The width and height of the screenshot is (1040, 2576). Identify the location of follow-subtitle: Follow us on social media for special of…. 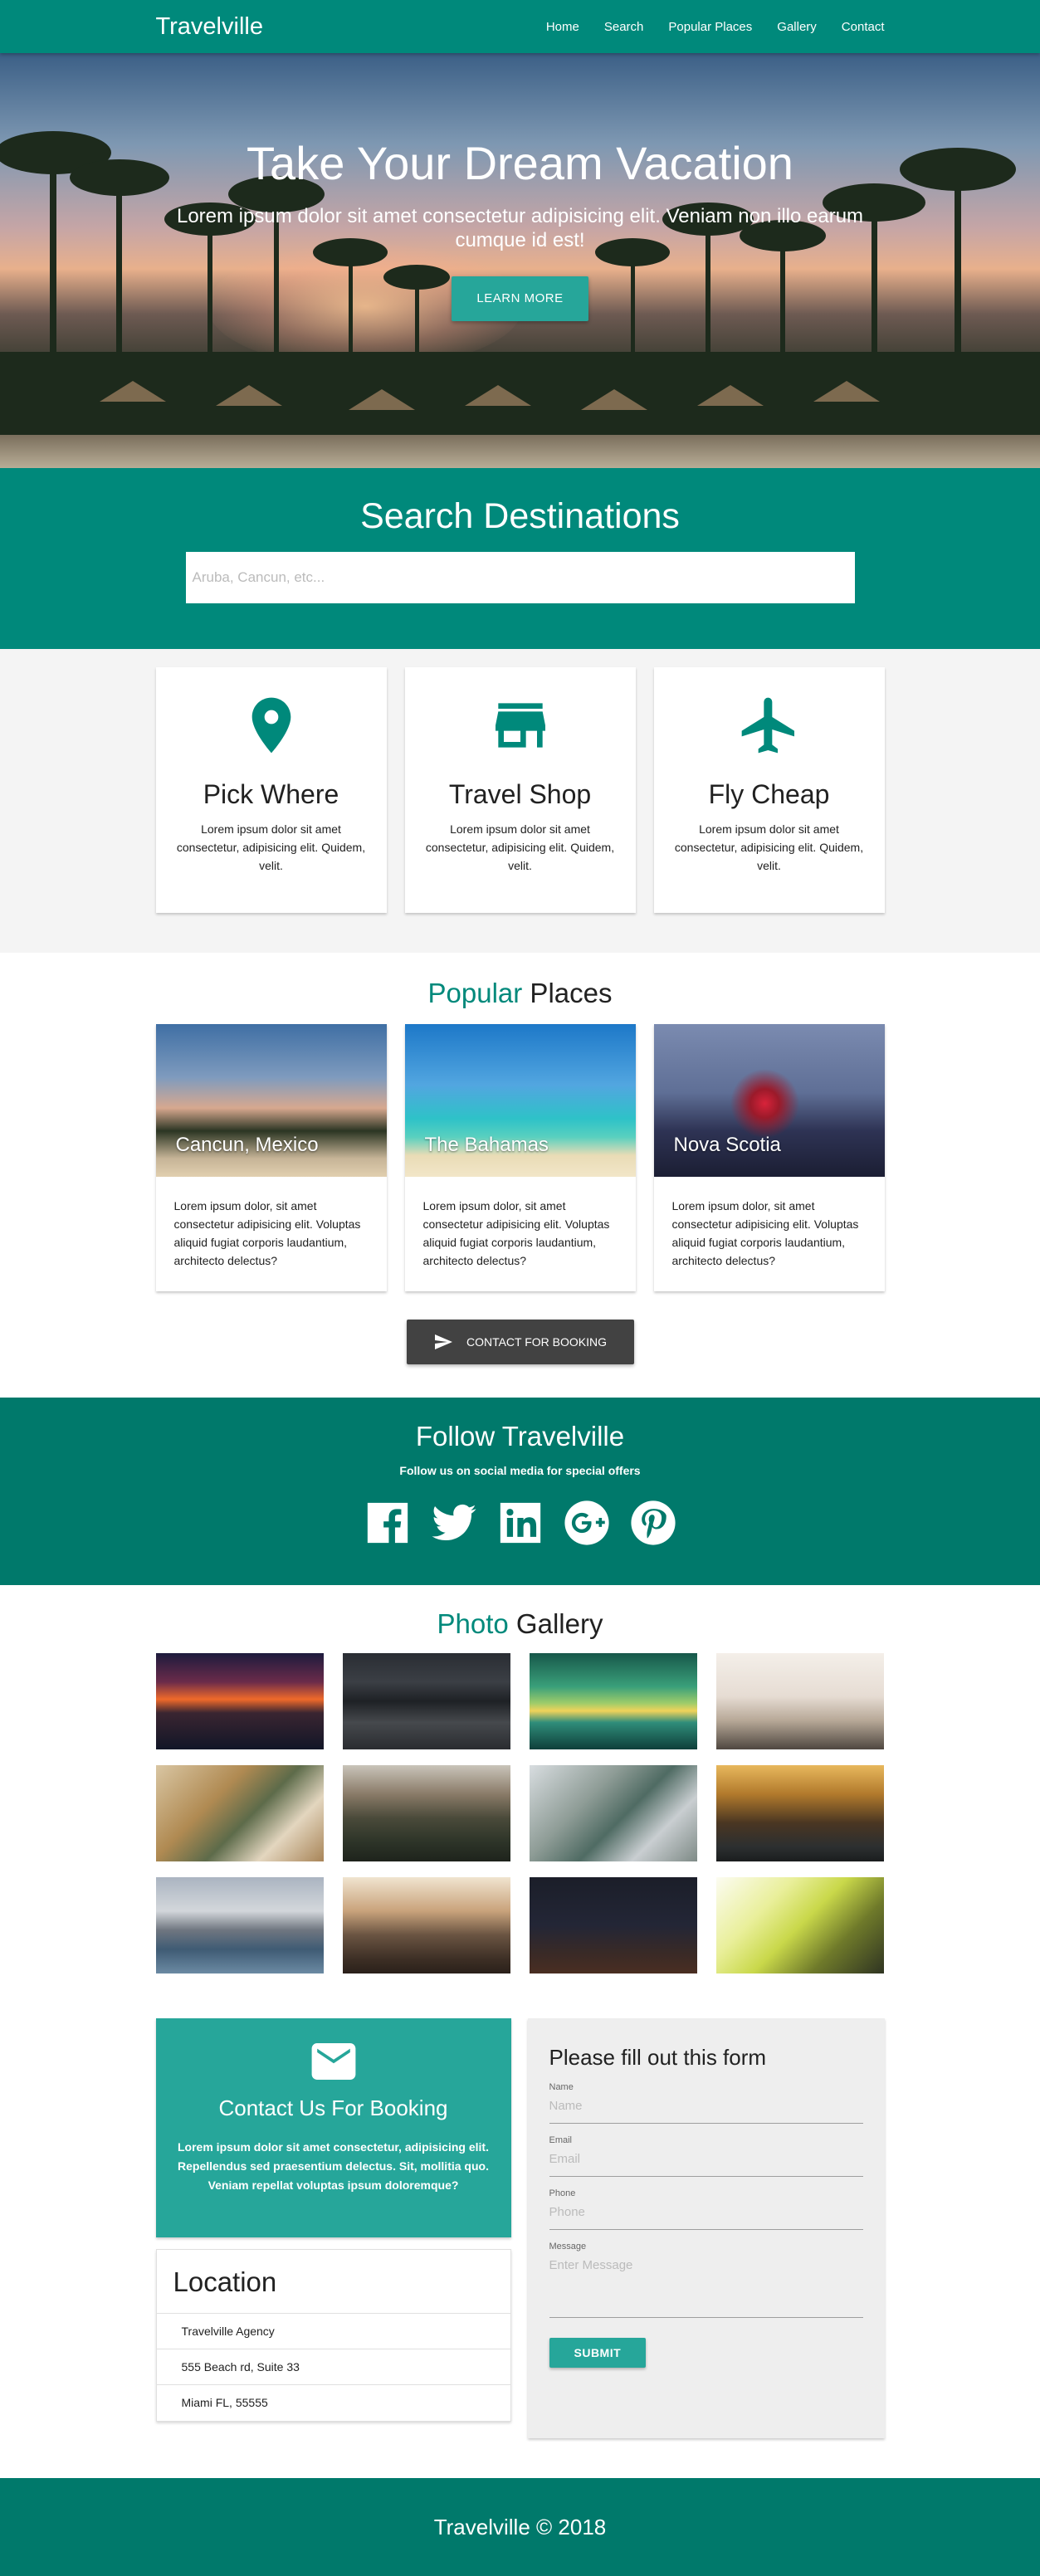
(520, 1471).